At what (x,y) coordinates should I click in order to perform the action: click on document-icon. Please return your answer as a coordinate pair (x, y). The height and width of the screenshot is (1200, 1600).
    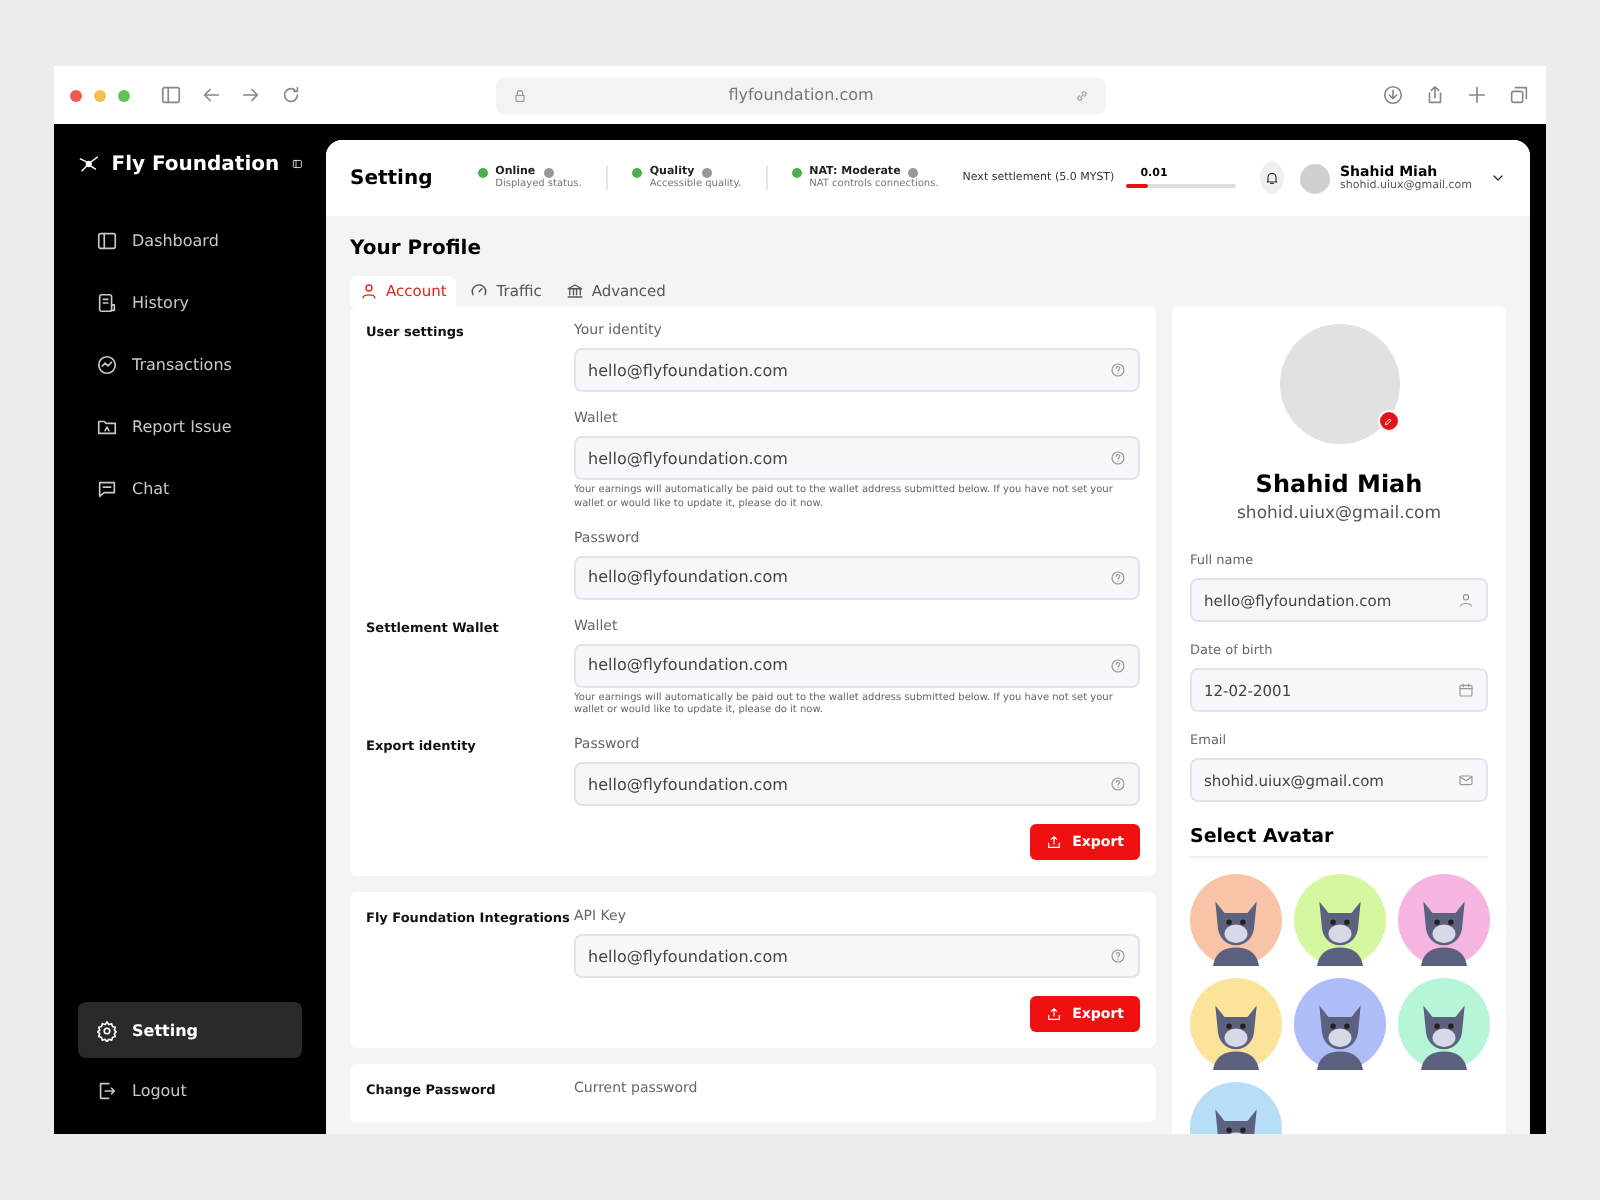
    Looking at the image, I should click on (107, 302).